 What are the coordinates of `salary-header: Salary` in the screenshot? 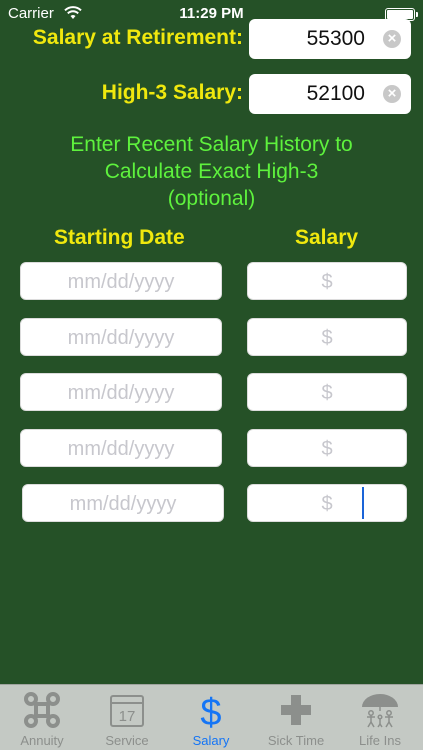 It's located at (327, 237).